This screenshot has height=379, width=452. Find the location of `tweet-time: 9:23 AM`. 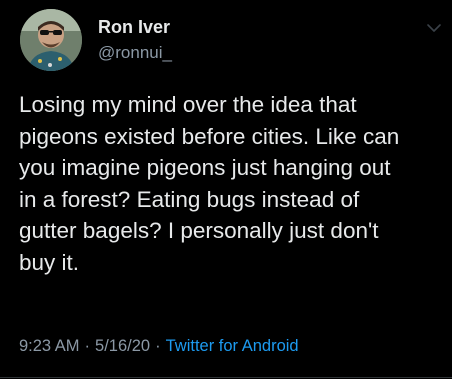

tweet-time: 9:23 AM is located at coordinates (49, 346).